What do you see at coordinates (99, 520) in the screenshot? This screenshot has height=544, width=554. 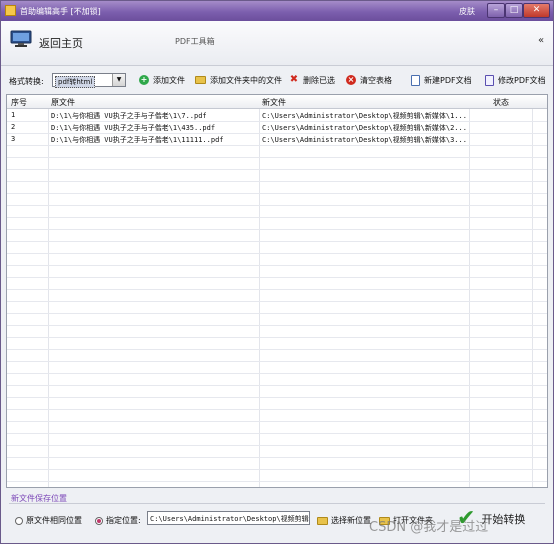 I see `radio-specified-location` at bounding box center [99, 520].